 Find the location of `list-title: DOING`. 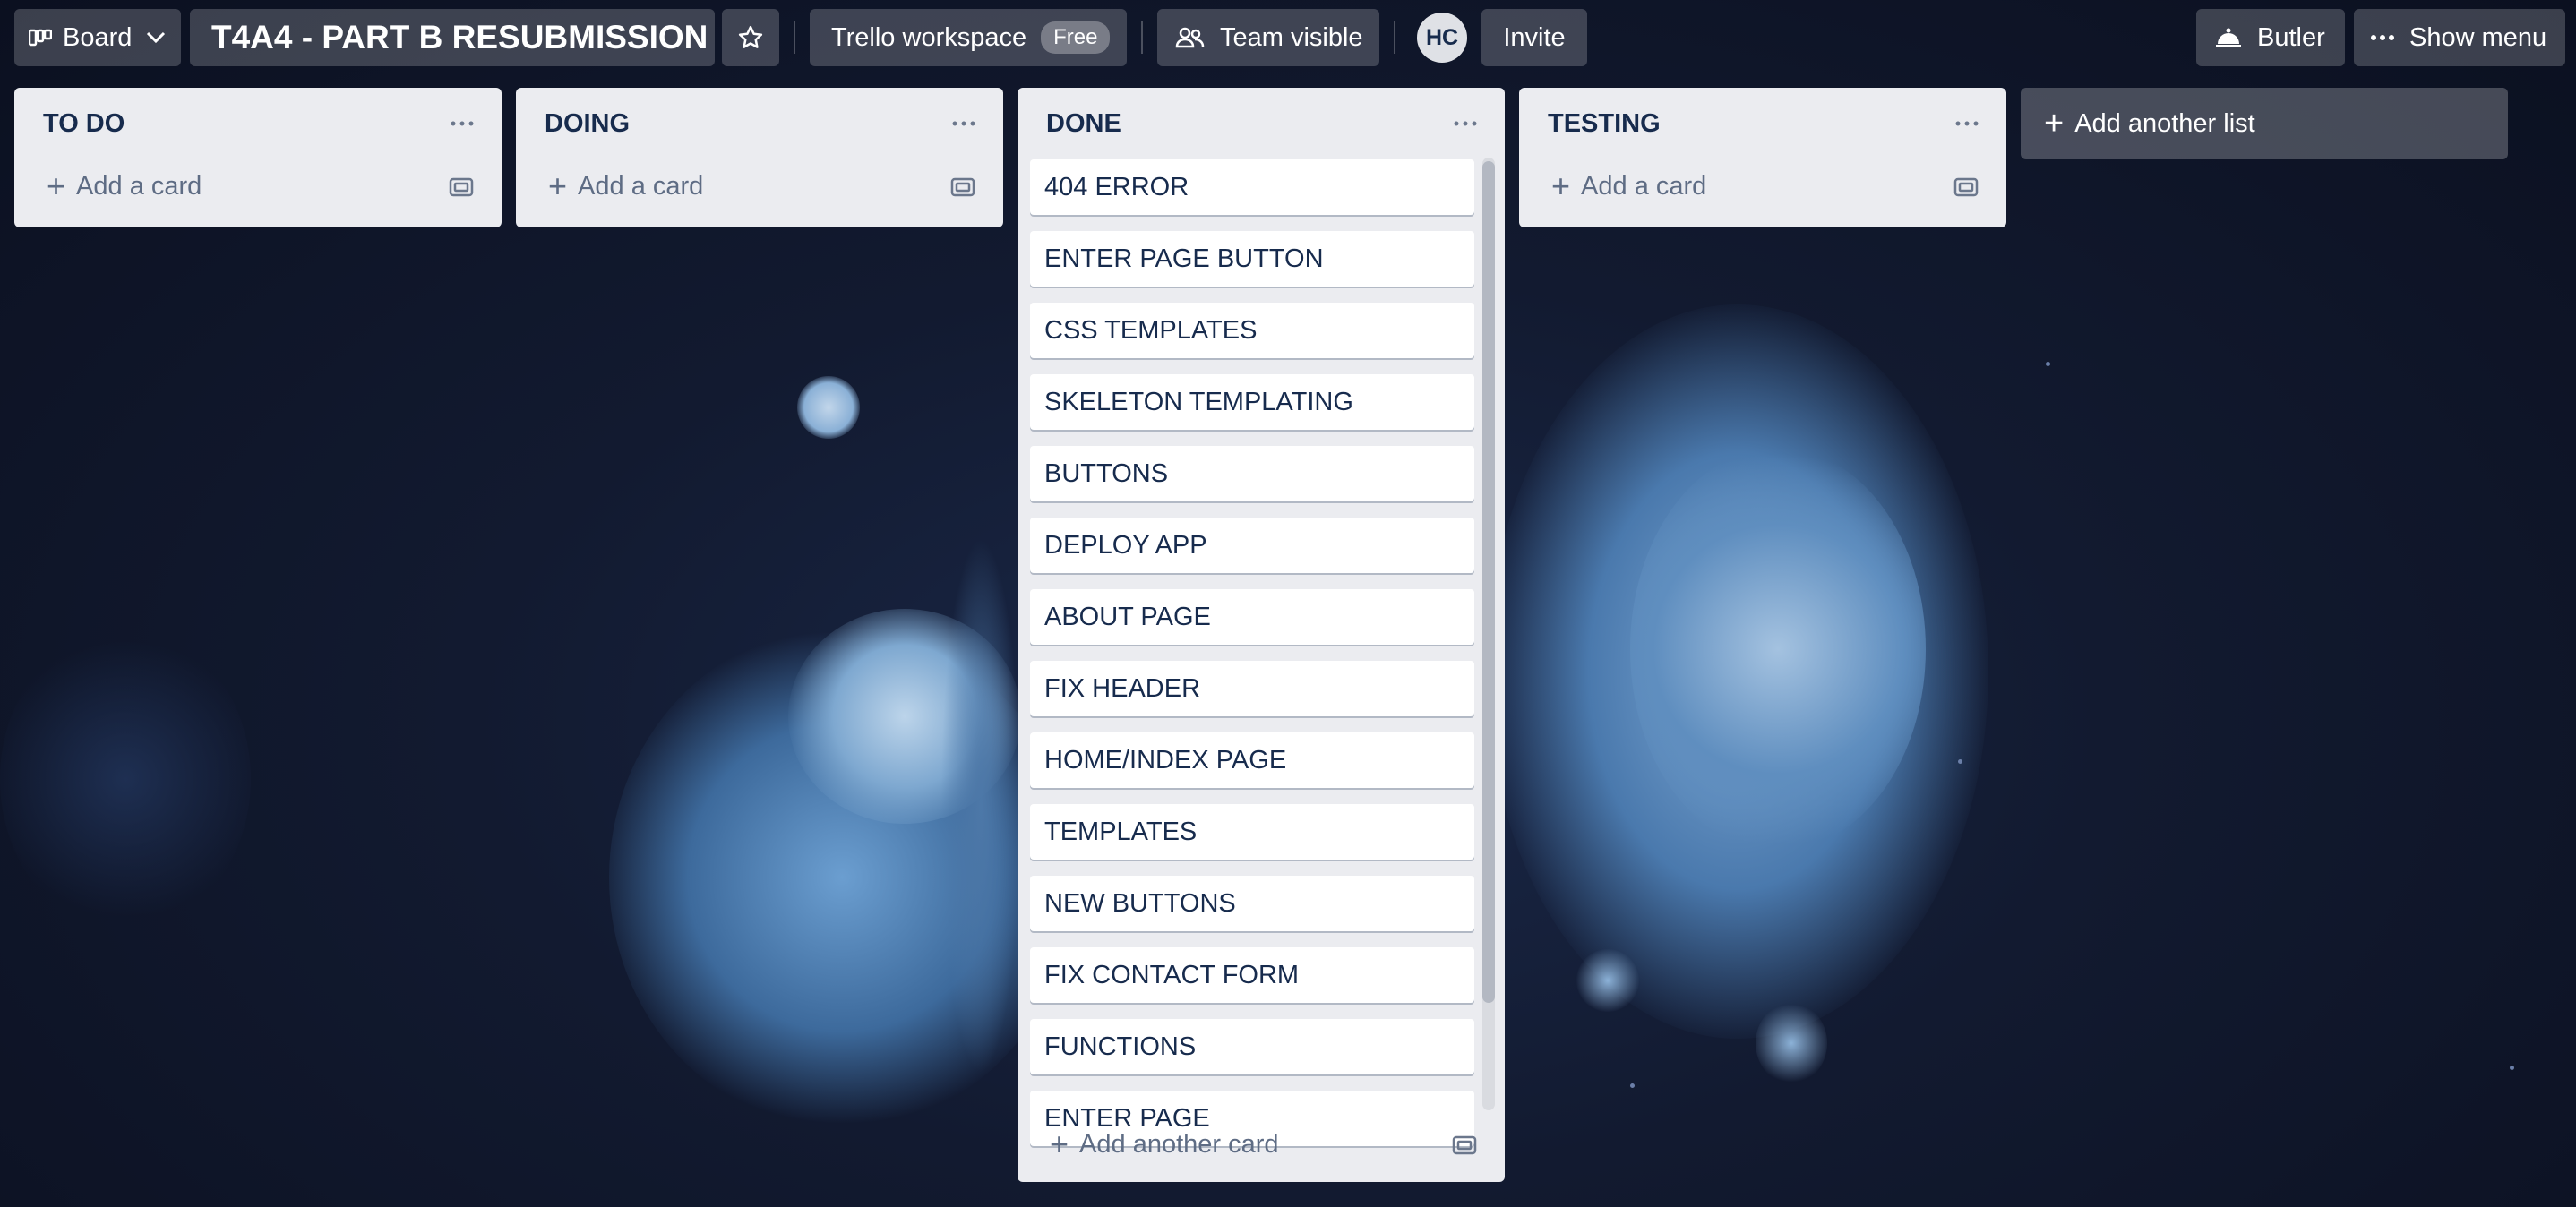

list-title: DOING is located at coordinates (587, 124).